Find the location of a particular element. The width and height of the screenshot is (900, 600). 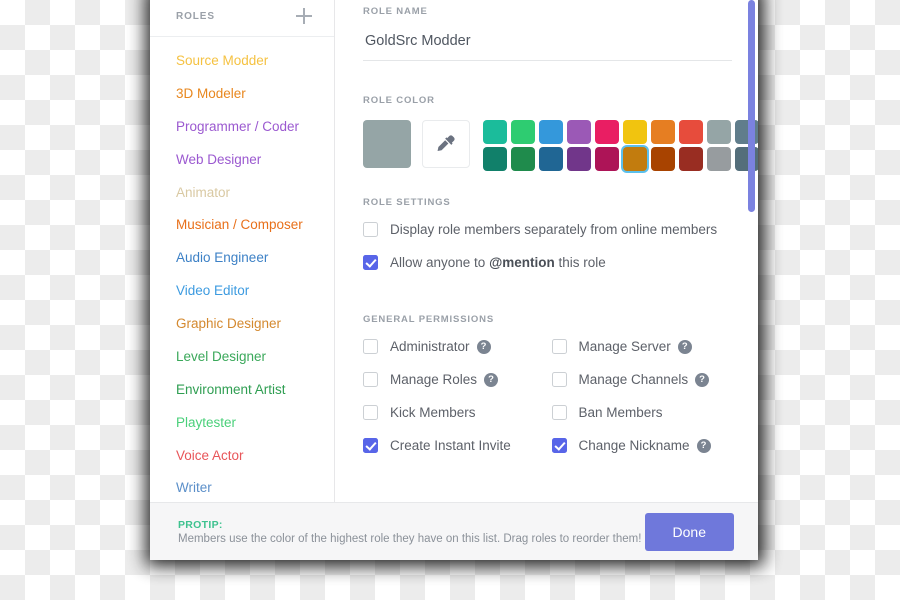

permission-row: Ban Members is located at coordinates (642, 412).